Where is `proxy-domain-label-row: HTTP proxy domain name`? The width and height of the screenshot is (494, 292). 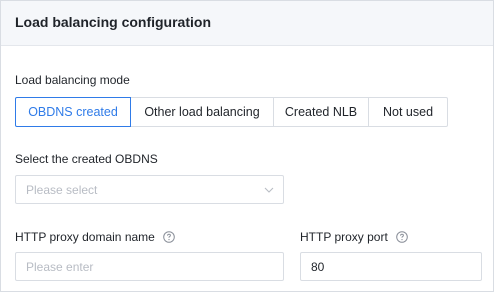
proxy-domain-label-row: HTTP proxy domain name is located at coordinates (95, 237).